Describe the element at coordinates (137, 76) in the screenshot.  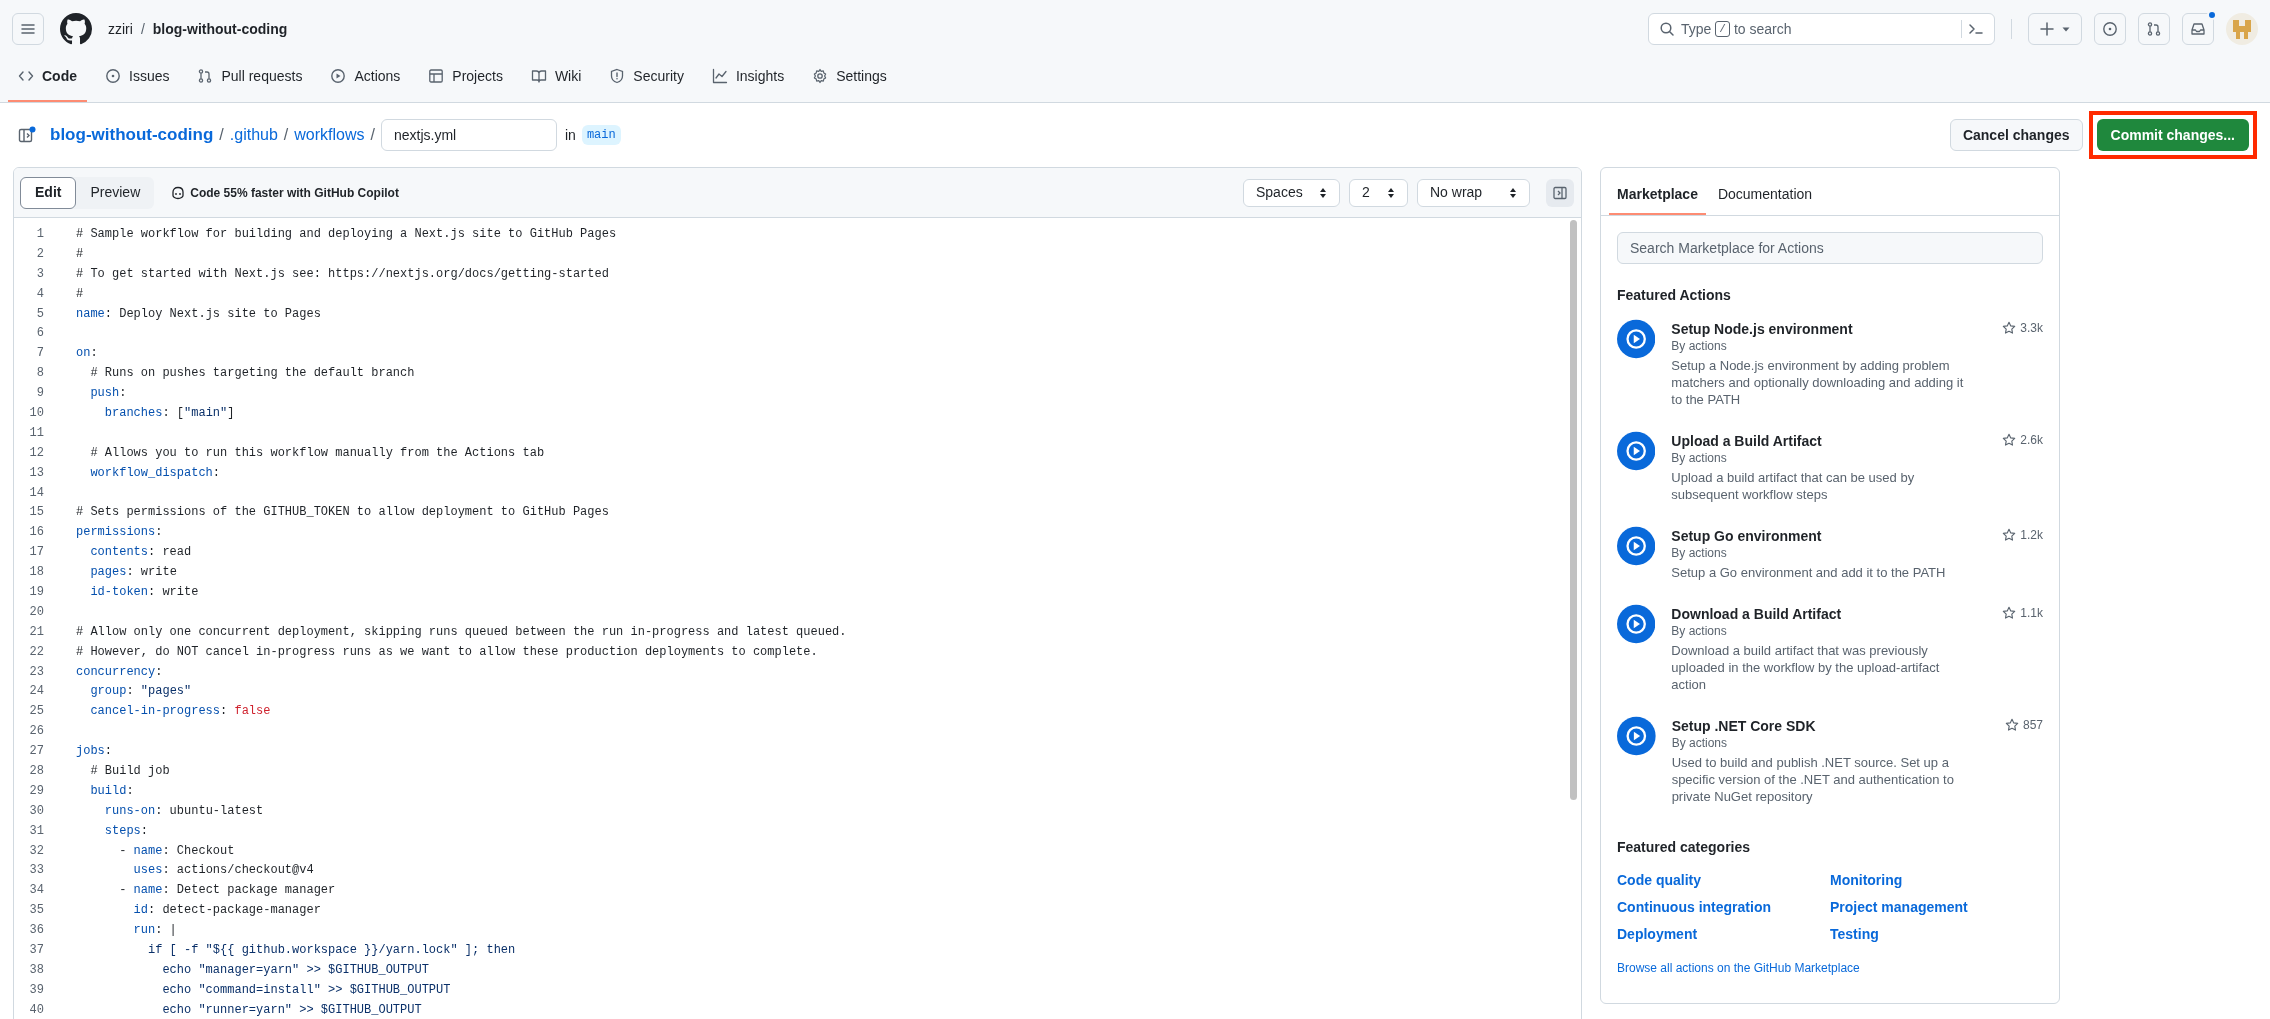
I see `repo-tab: Issues` at that location.